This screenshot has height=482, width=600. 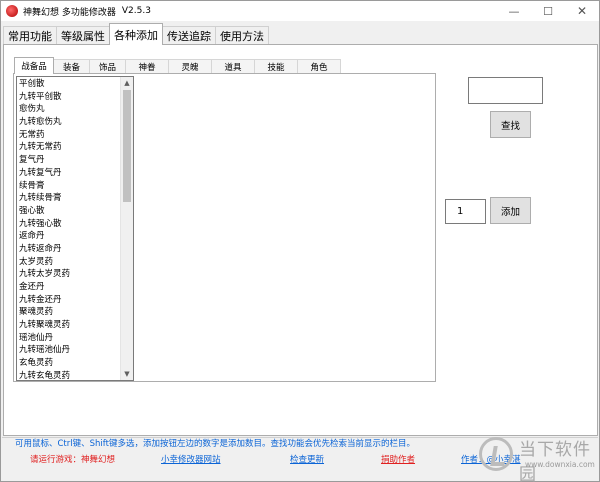 What do you see at coordinates (69, 274) in the screenshot?
I see `list-item: 九转太岁灵药` at bounding box center [69, 274].